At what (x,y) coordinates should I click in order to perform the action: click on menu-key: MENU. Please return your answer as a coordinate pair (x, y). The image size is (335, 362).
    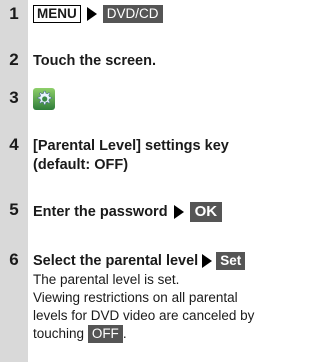
    Looking at the image, I should click on (57, 14).